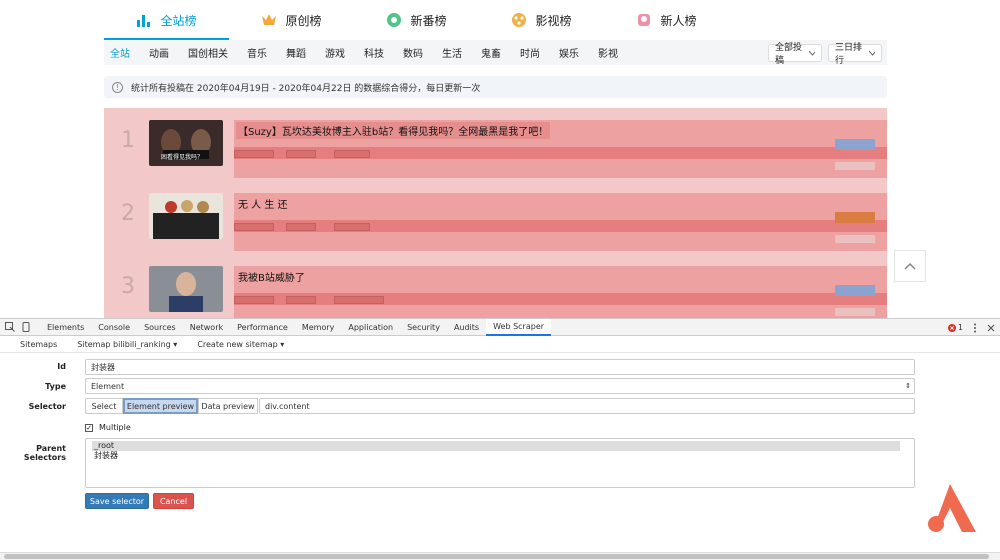 This screenshot has height=560, width=1000. I want to click on category-item: 音乐, so click(257, 52).